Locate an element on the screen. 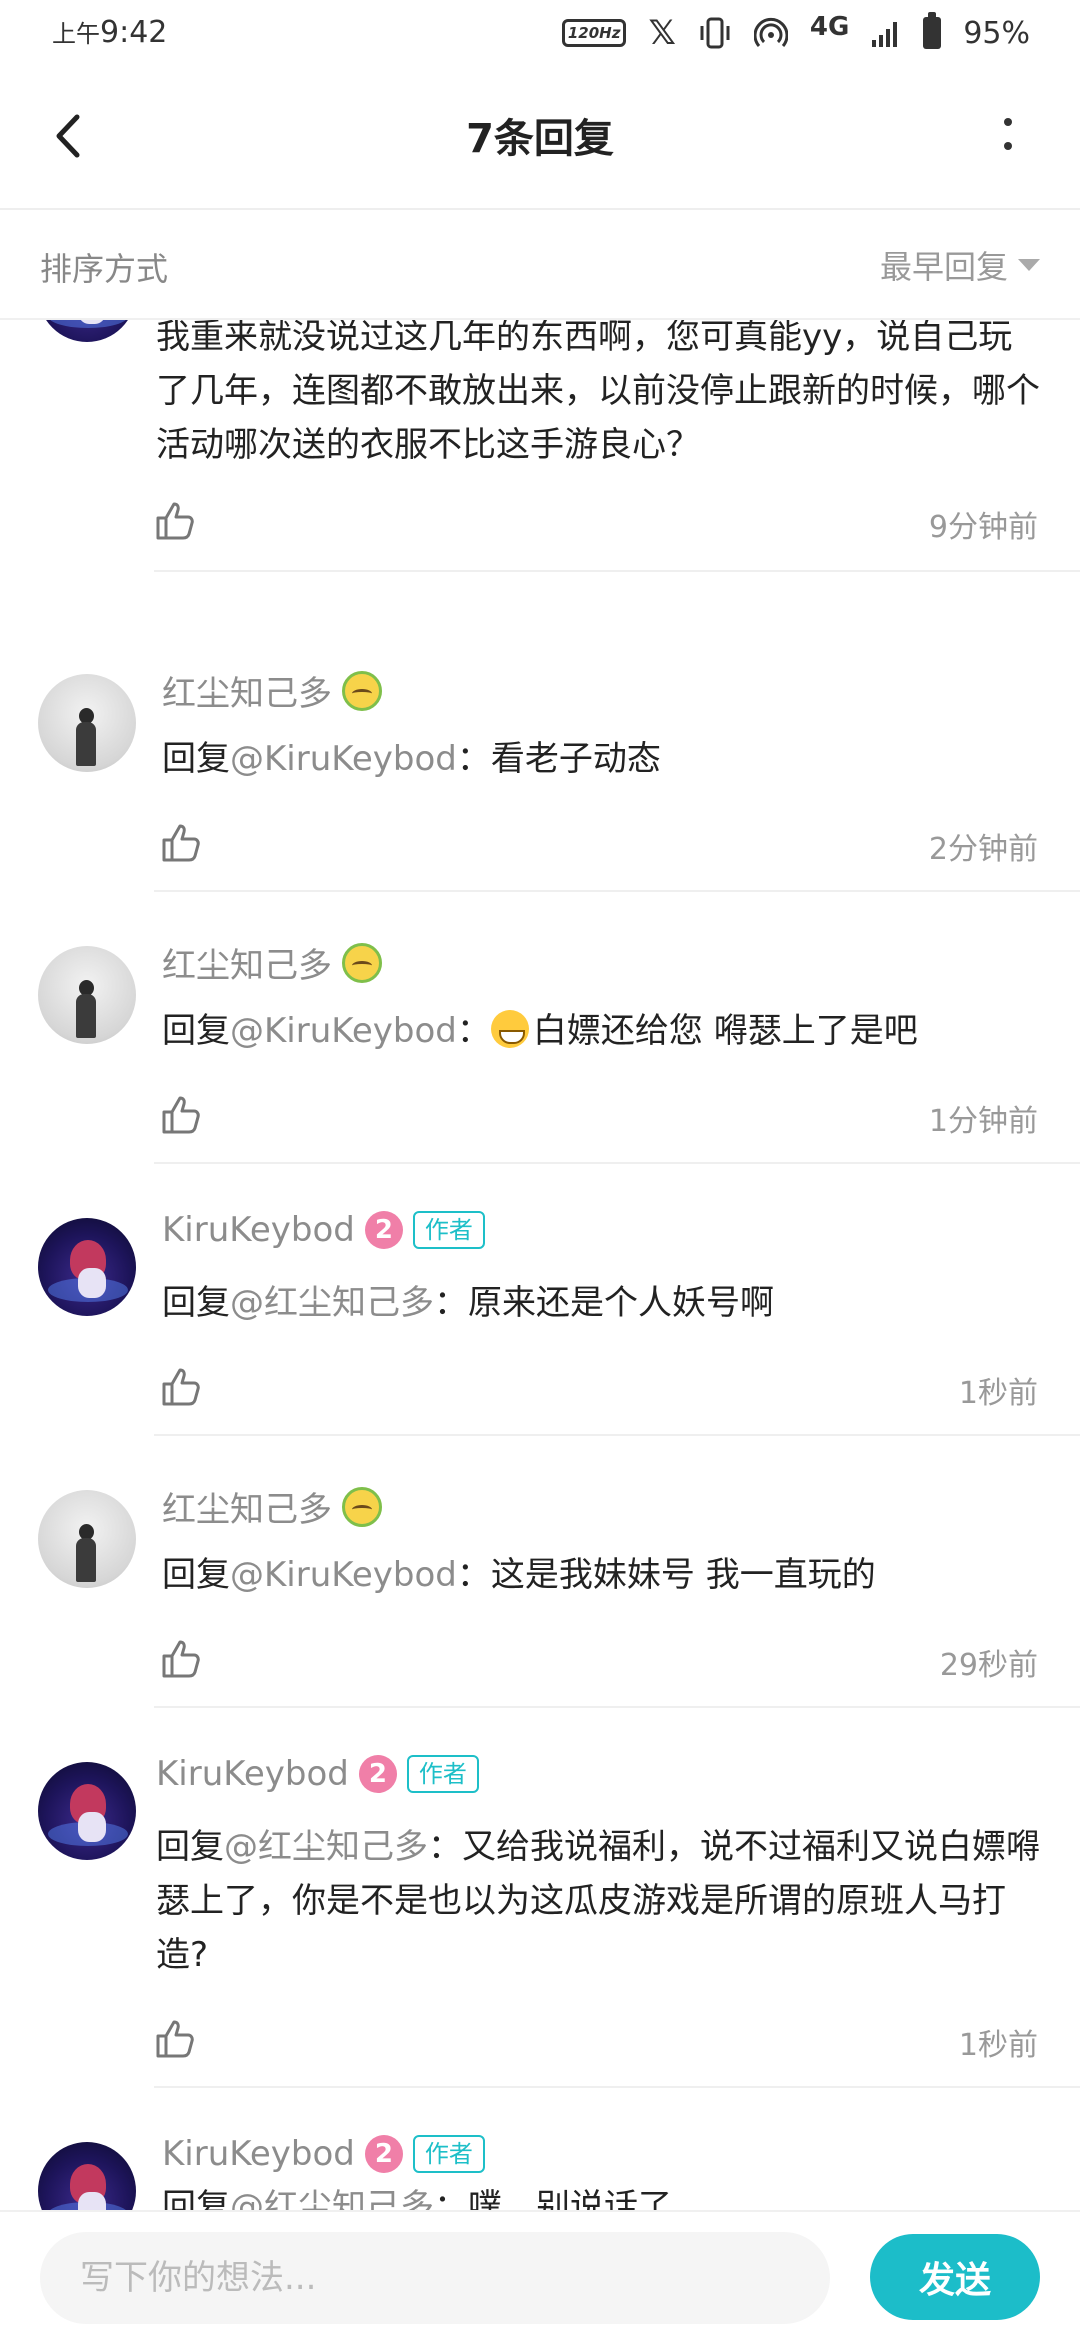  comment-text: 回复@KiruKeybod：这是我妹妹号 我一直玩的 is located at coordinates (607, 1575).